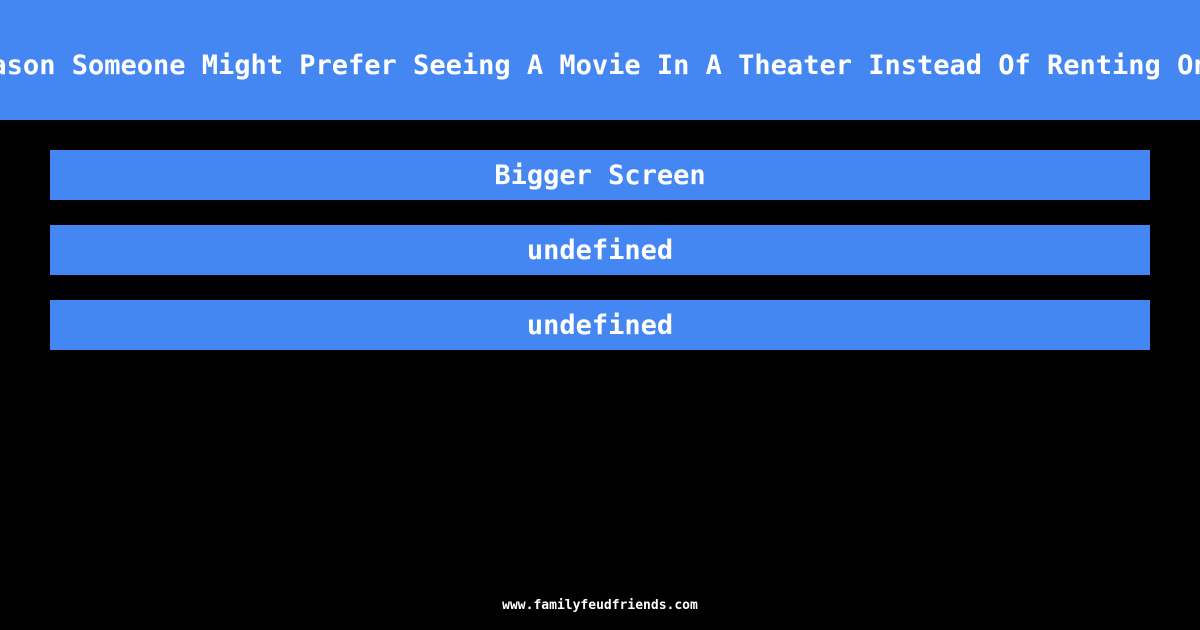 The width and height of the screenshot is (1200, 630). I want to click on answer-bar: Bigger Screen, so click(600, 175).